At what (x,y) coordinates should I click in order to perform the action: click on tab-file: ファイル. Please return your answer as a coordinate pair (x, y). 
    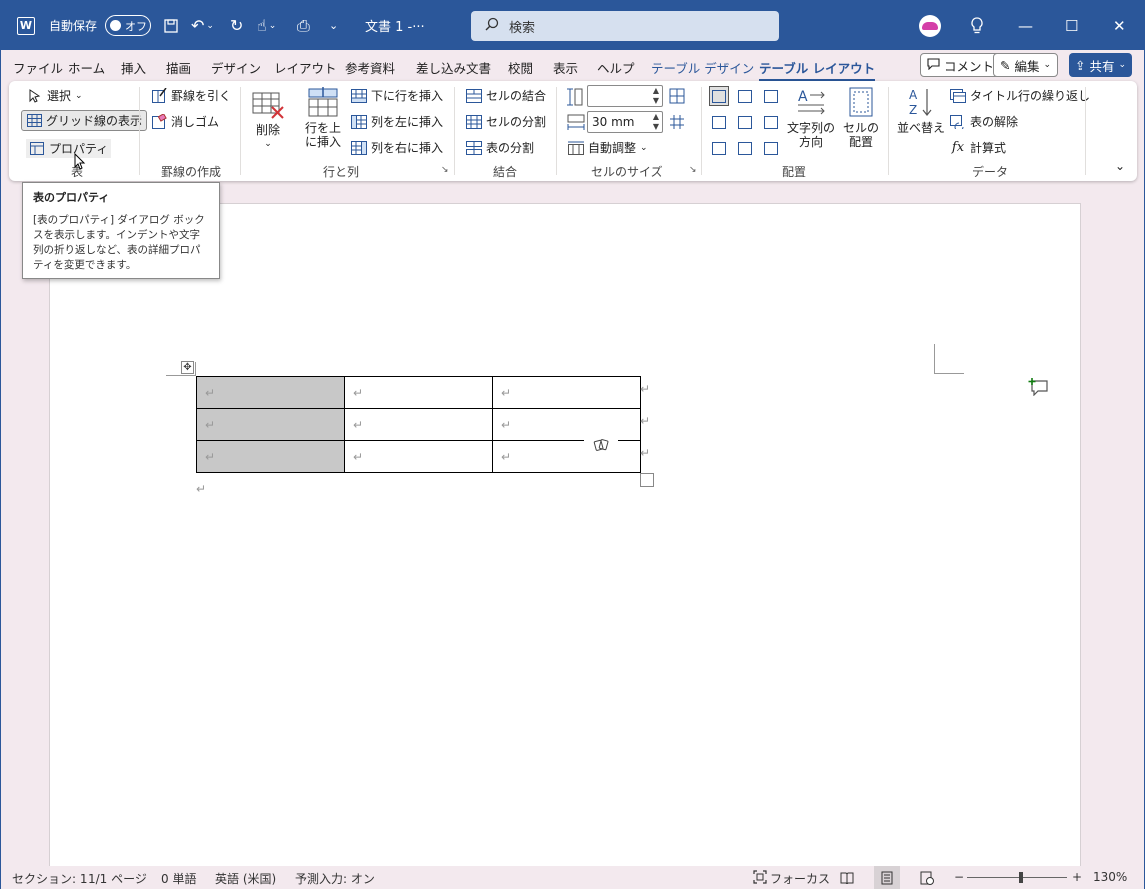
    Looking at the image, I should click on (38, 67).